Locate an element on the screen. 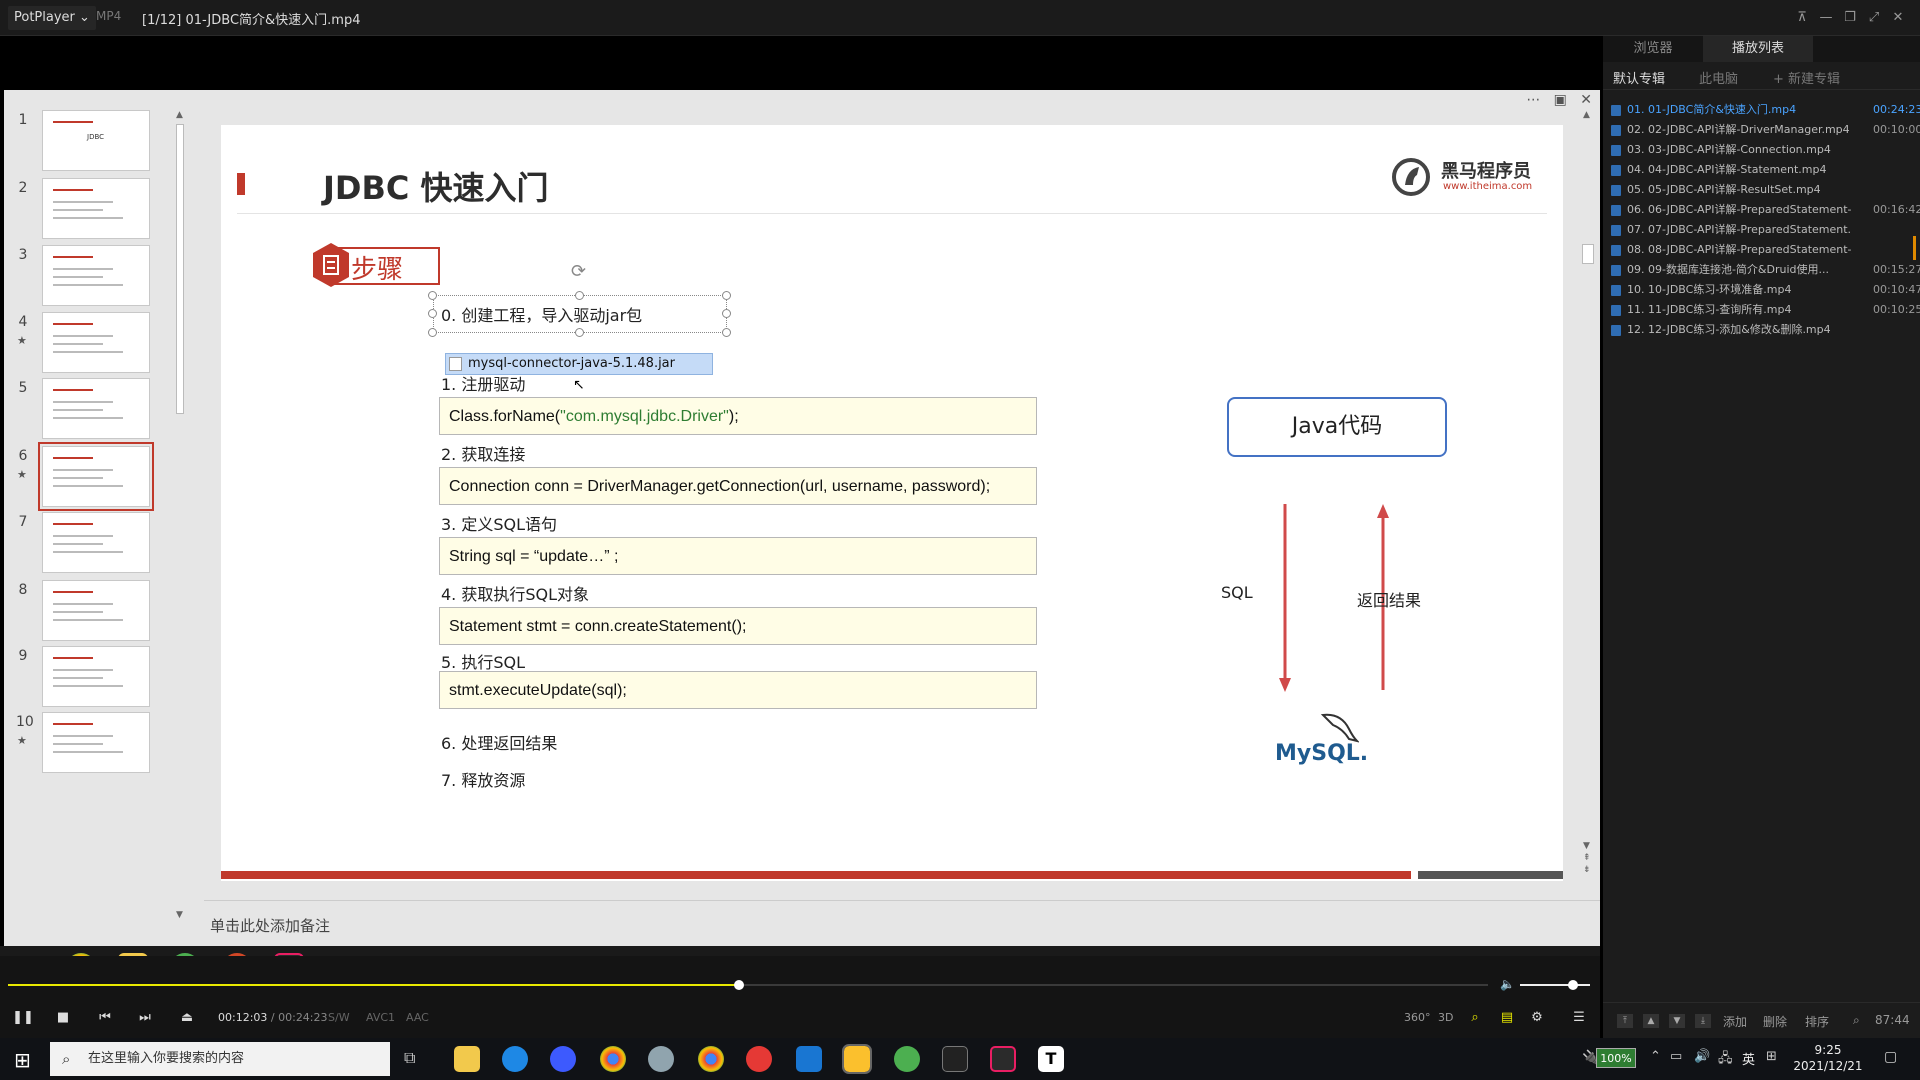  eject-icon: ⏏ is located at coordinates (187, 1018).